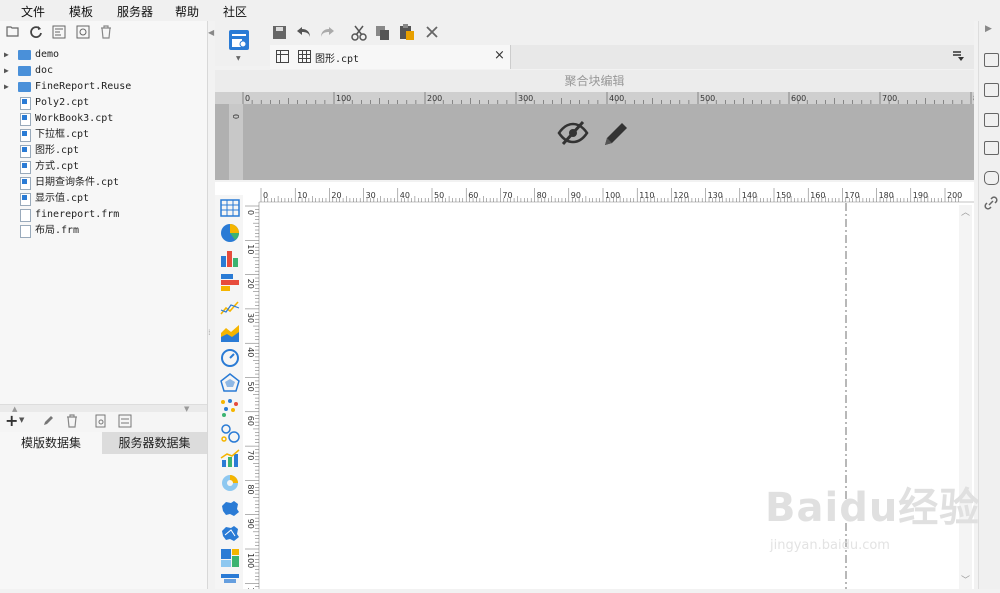 The image size is (1000, 593). I want to click on treemap-chart-icon, so click(230, 558).